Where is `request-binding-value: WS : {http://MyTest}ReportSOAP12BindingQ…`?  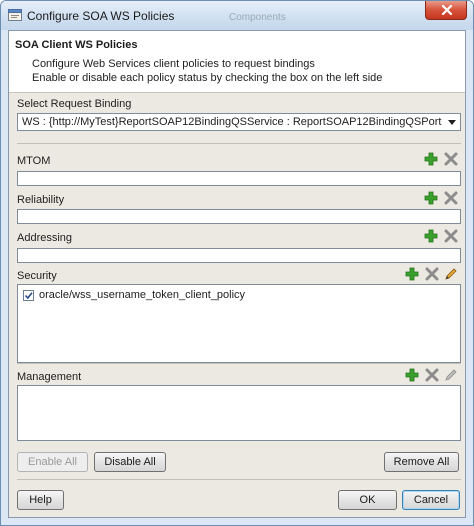 request-binding-value: WS : {http://MyTest}ReportSOAP12BindingQ… is located at coordinates (232, 122).